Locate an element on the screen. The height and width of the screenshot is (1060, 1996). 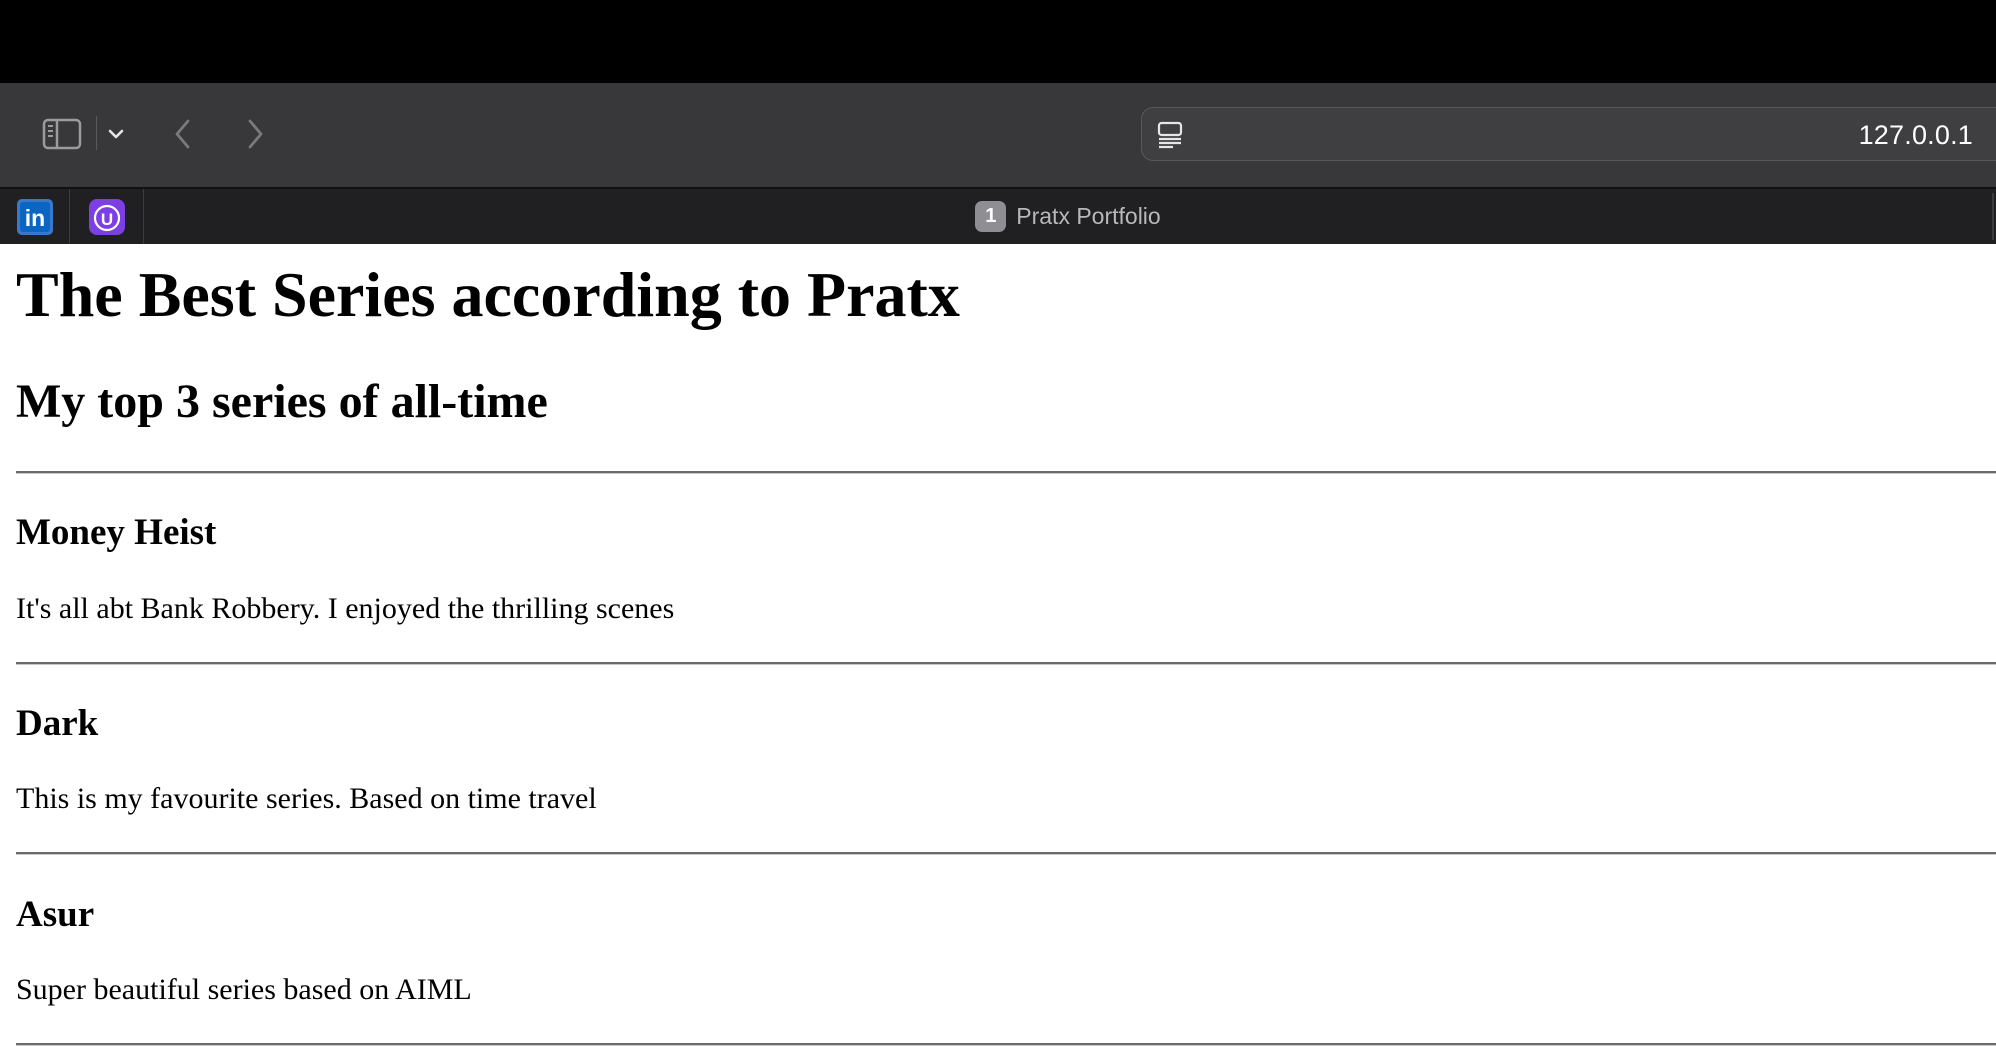
chevron-left-icon is located at coordinates (182, 134).